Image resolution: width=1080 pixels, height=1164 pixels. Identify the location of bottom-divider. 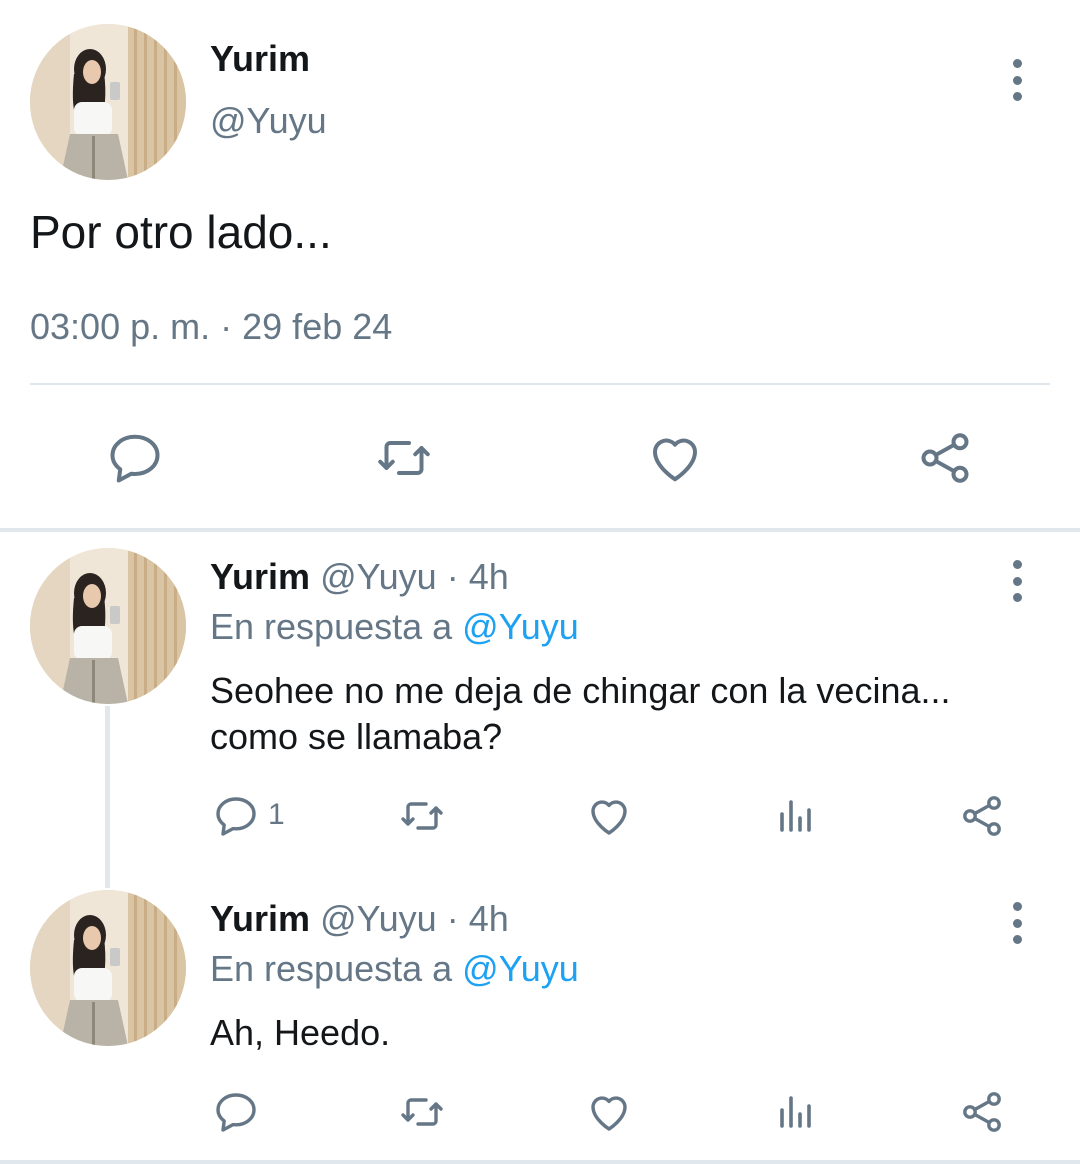
(540, 1162).